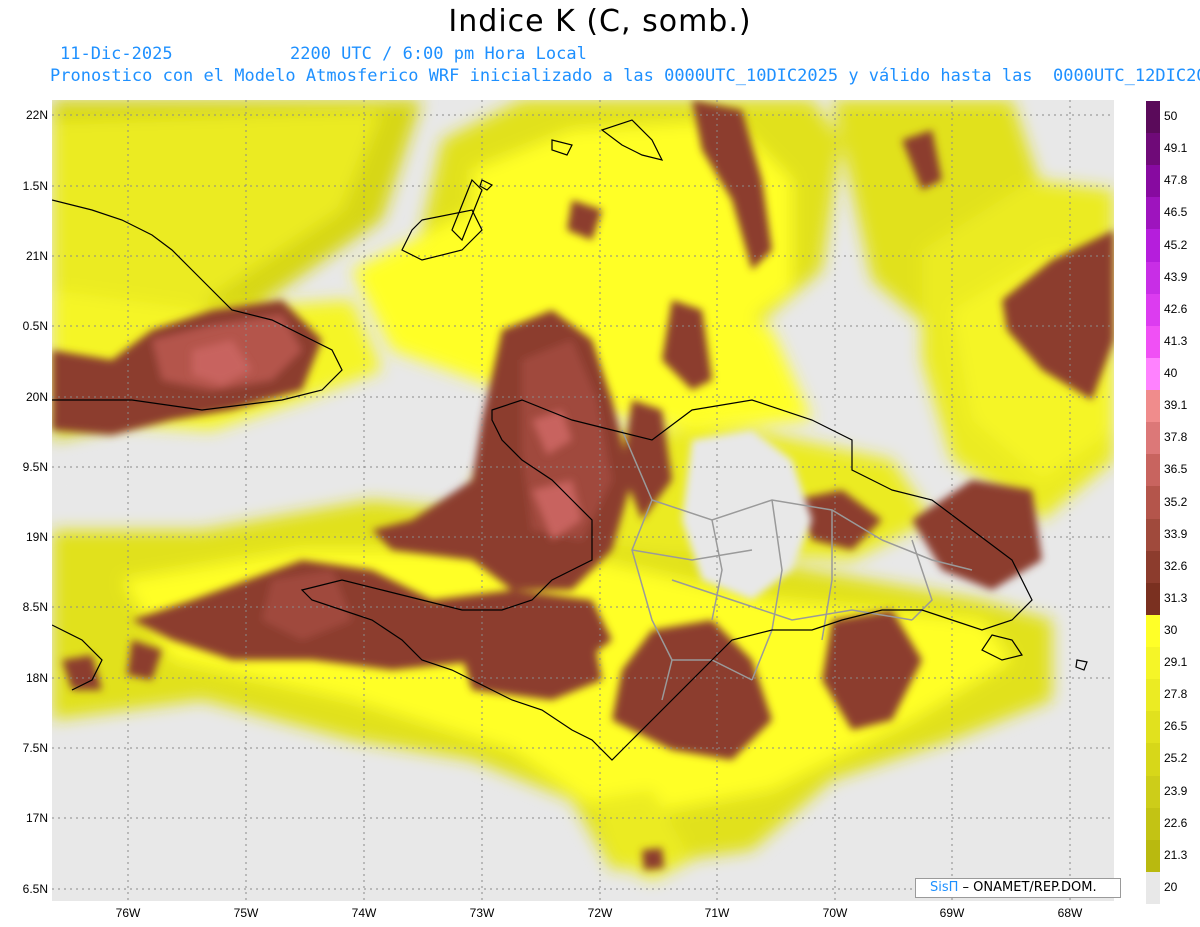  Describe the element at coordinates (1176, 340) in the screenshot. I see `colorbar-label: 41.3` at that location.